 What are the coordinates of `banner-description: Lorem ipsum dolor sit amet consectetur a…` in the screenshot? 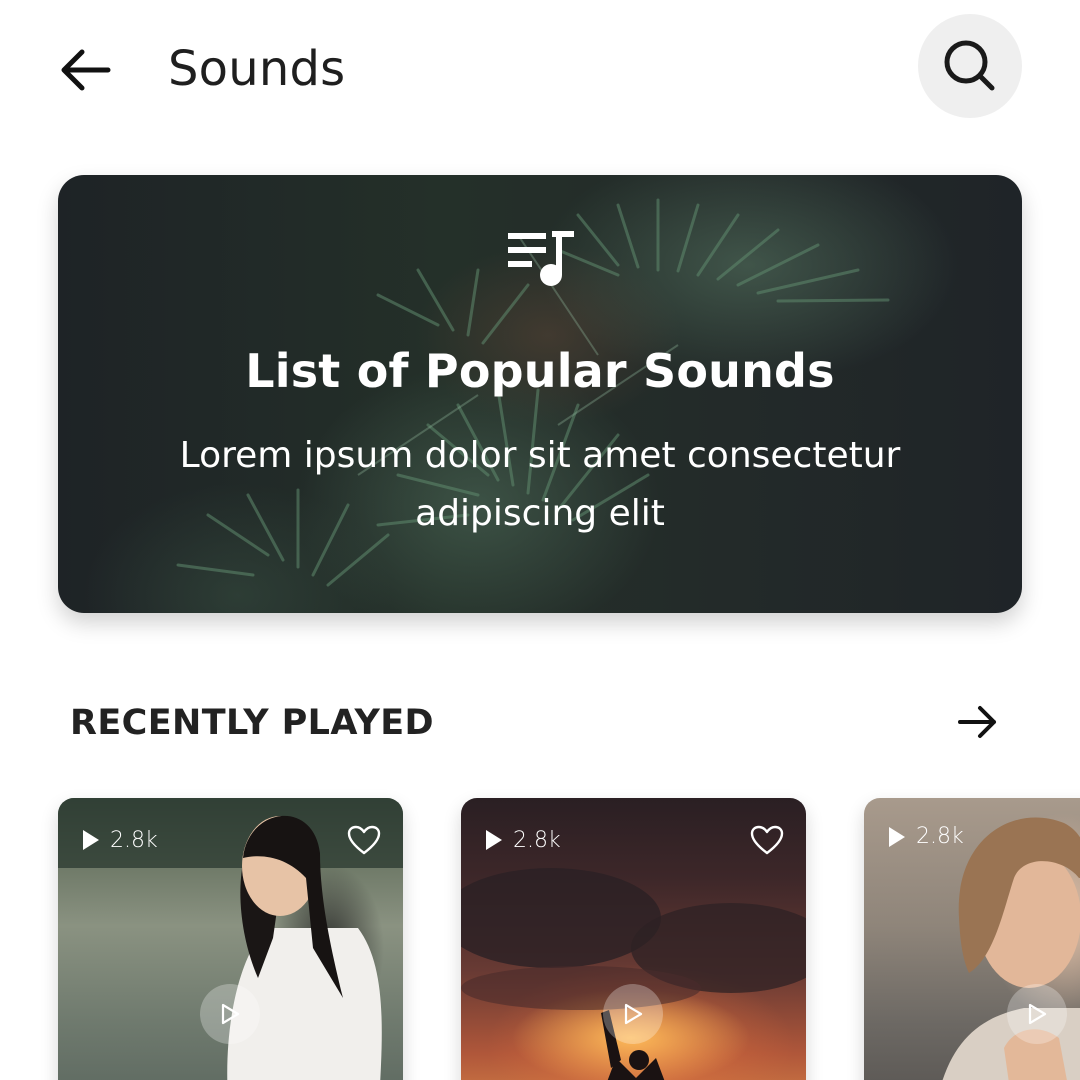 It's located at (540, 484).